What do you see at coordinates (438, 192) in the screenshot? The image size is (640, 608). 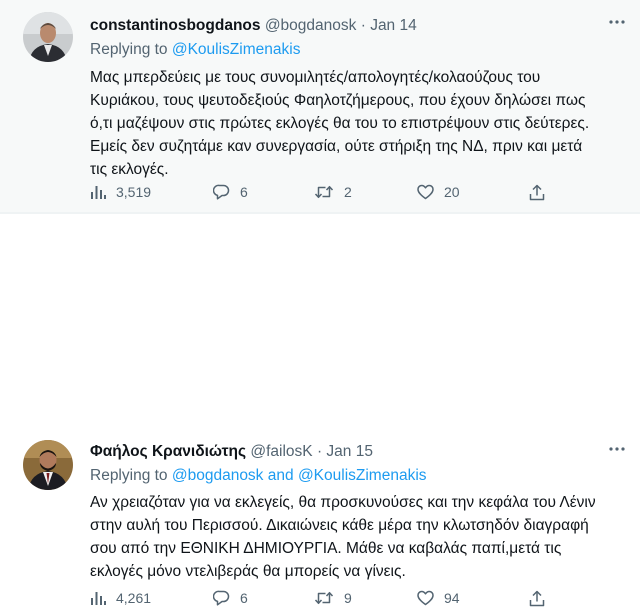 I see `like-button: 20` at bounding box center [438, 192].